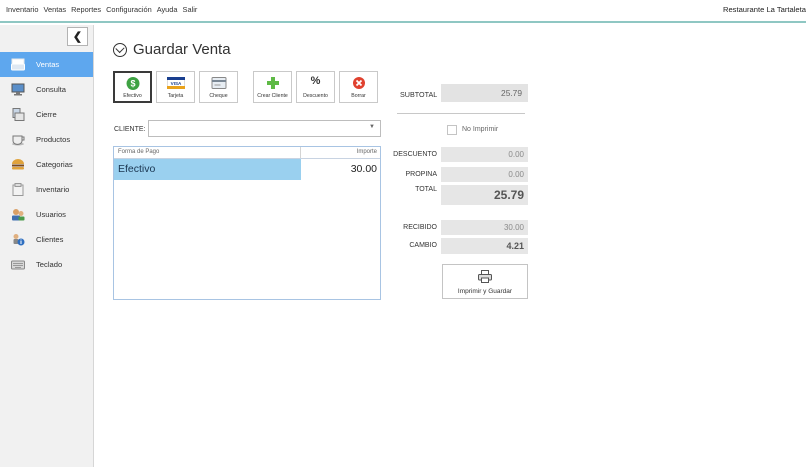 This screenshot has height=467, width=806. Describe the element at coordinates (419, 94) in the screenshot. I see `subtotal-label: SUBTOTAL` at that location.